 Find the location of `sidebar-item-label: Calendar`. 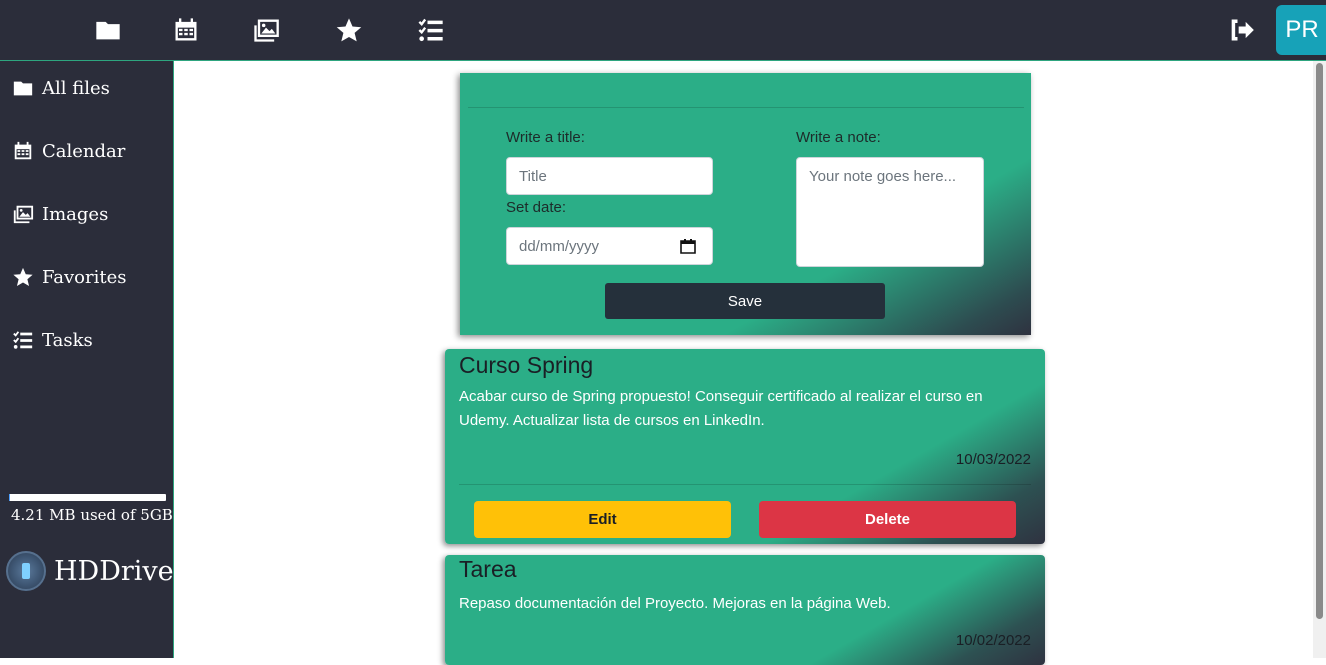

sidebar-item-label: Calendar is located at coordinates (83, 151).